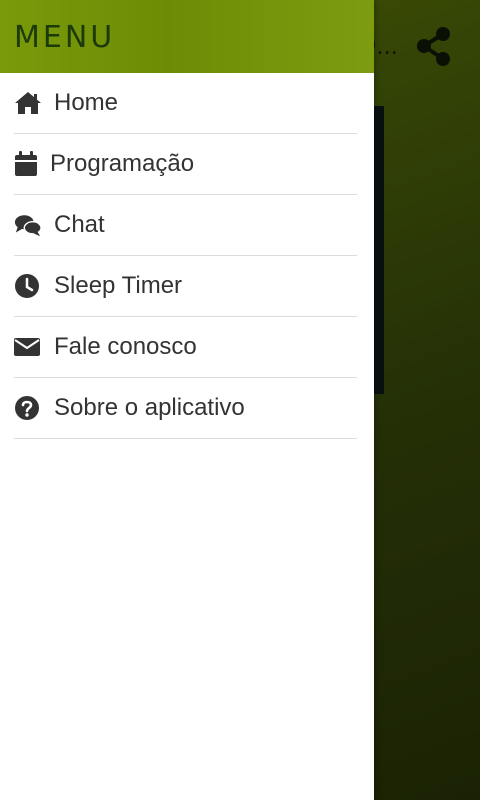 This screenshot has height=800, width=480. I want to click on drawer-header: MENU, so click(187, 36).